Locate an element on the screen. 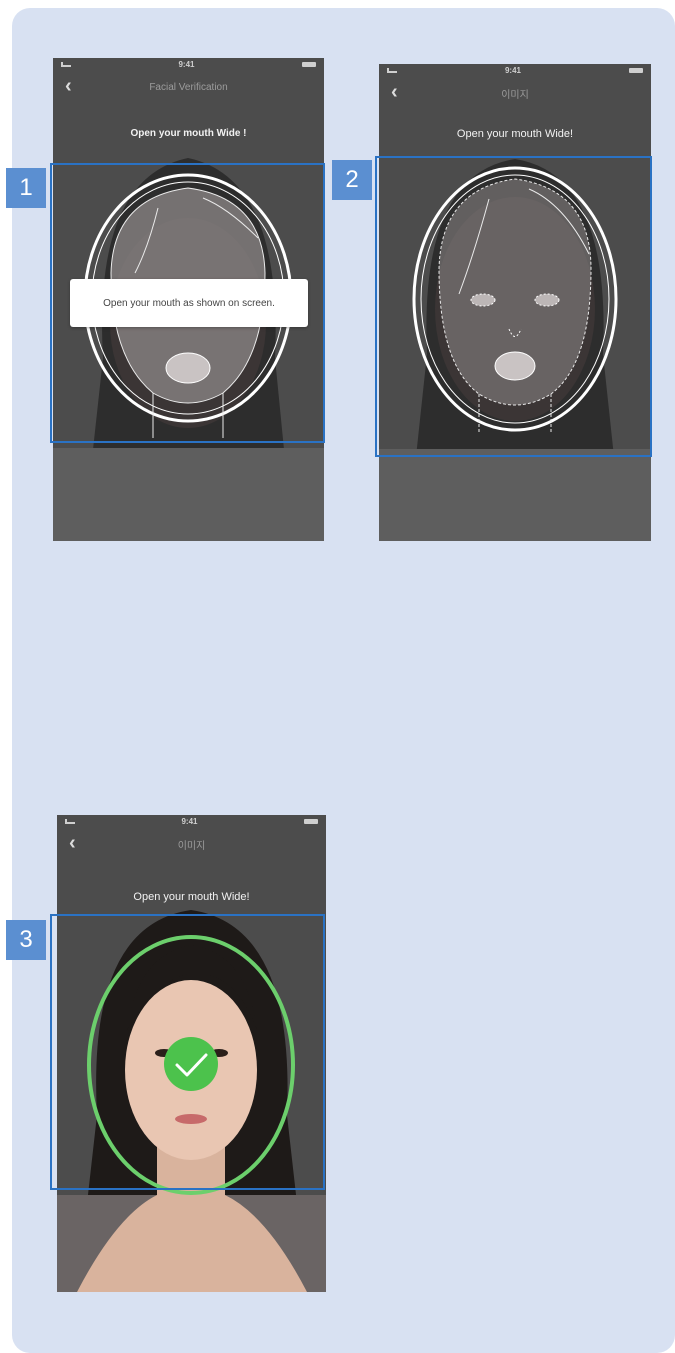 This screenshot has height=1353, width=675. nav-title: 이미지 is located at coordinates (515, 95).